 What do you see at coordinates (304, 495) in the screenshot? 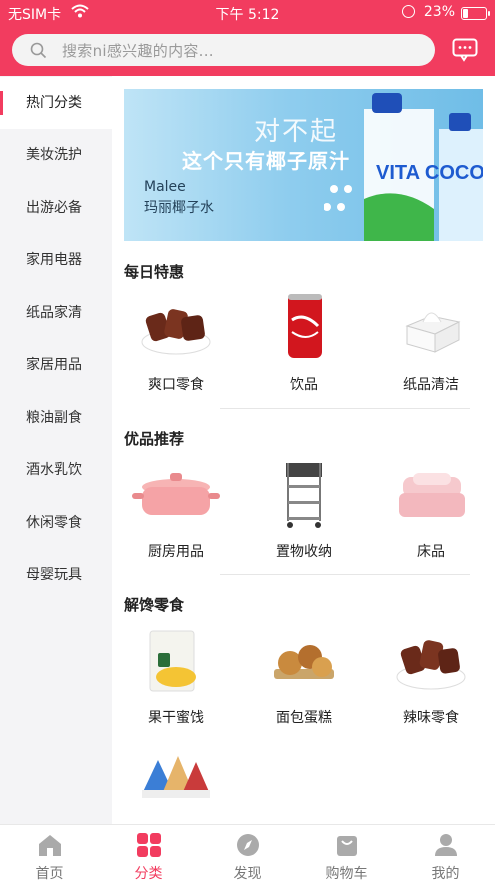
I see `storage-cart-icon` at bounding box center [304, 495].